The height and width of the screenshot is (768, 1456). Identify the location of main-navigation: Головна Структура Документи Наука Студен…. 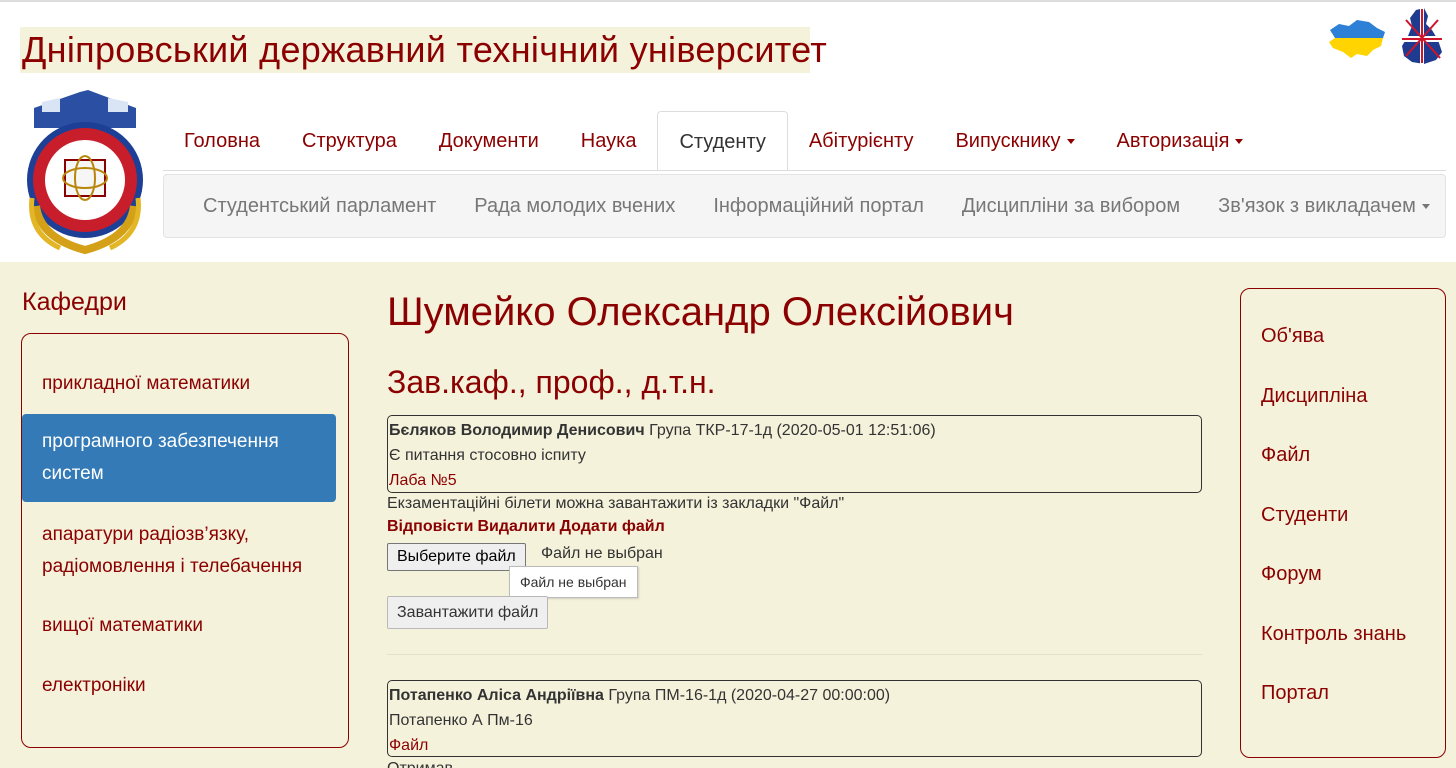
(713, 141).